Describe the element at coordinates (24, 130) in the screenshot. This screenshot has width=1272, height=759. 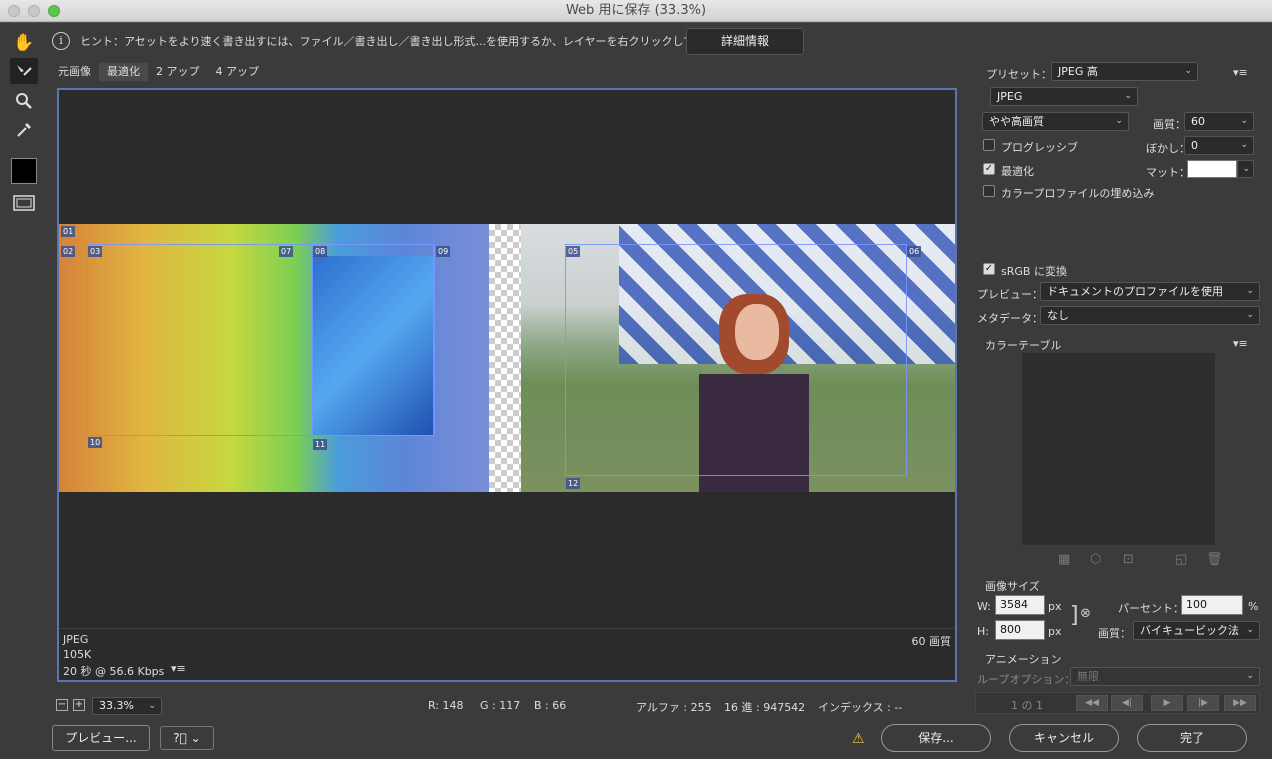
I see `eyedropper-tool-icon` at that location.